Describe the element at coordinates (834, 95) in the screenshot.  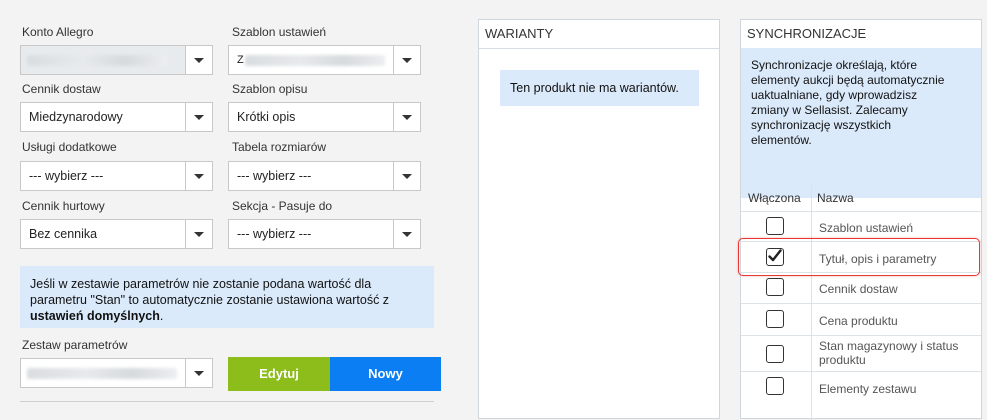
I see `sync-desc-line: uaktualniane, gdy wprowadzisz` at that location.